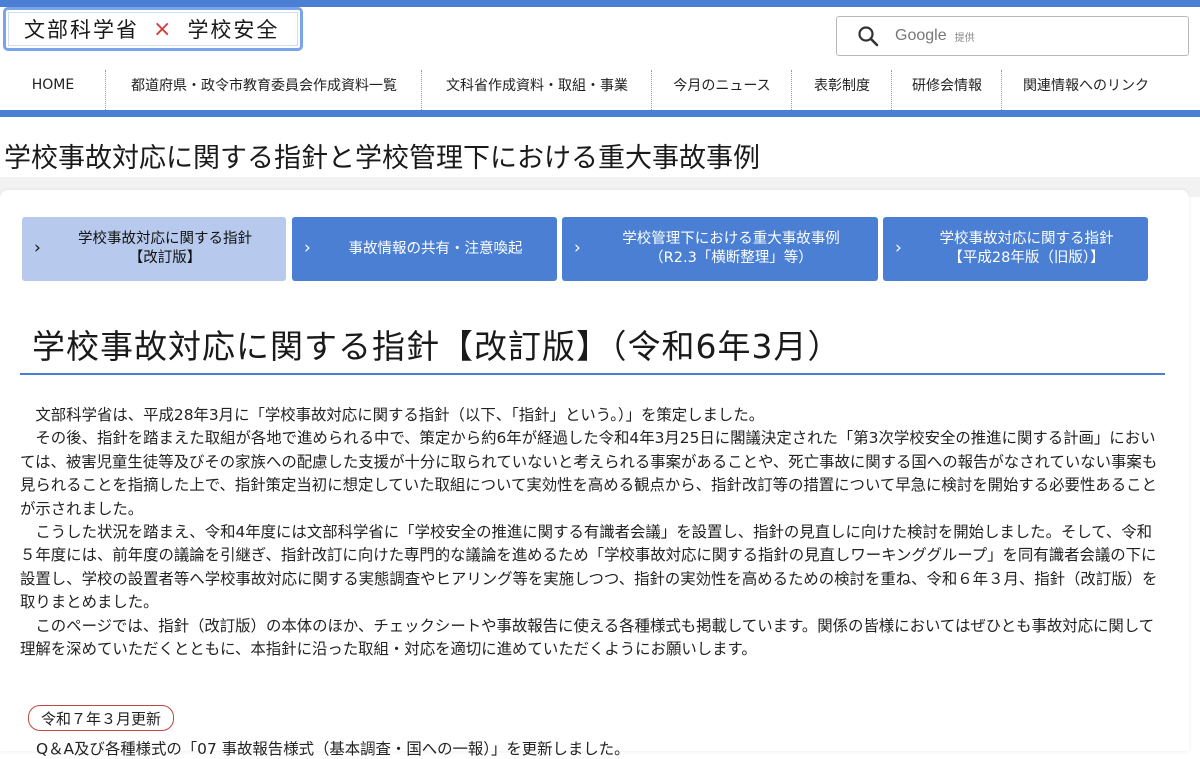 Image resolution: width=1200 pixels, height=759 pixels. What do you see at coordinates (435, 248) in the screenshot?
I see `tab-label: 事故情報の共有・注意喚起` at bounding box center [435, 248].